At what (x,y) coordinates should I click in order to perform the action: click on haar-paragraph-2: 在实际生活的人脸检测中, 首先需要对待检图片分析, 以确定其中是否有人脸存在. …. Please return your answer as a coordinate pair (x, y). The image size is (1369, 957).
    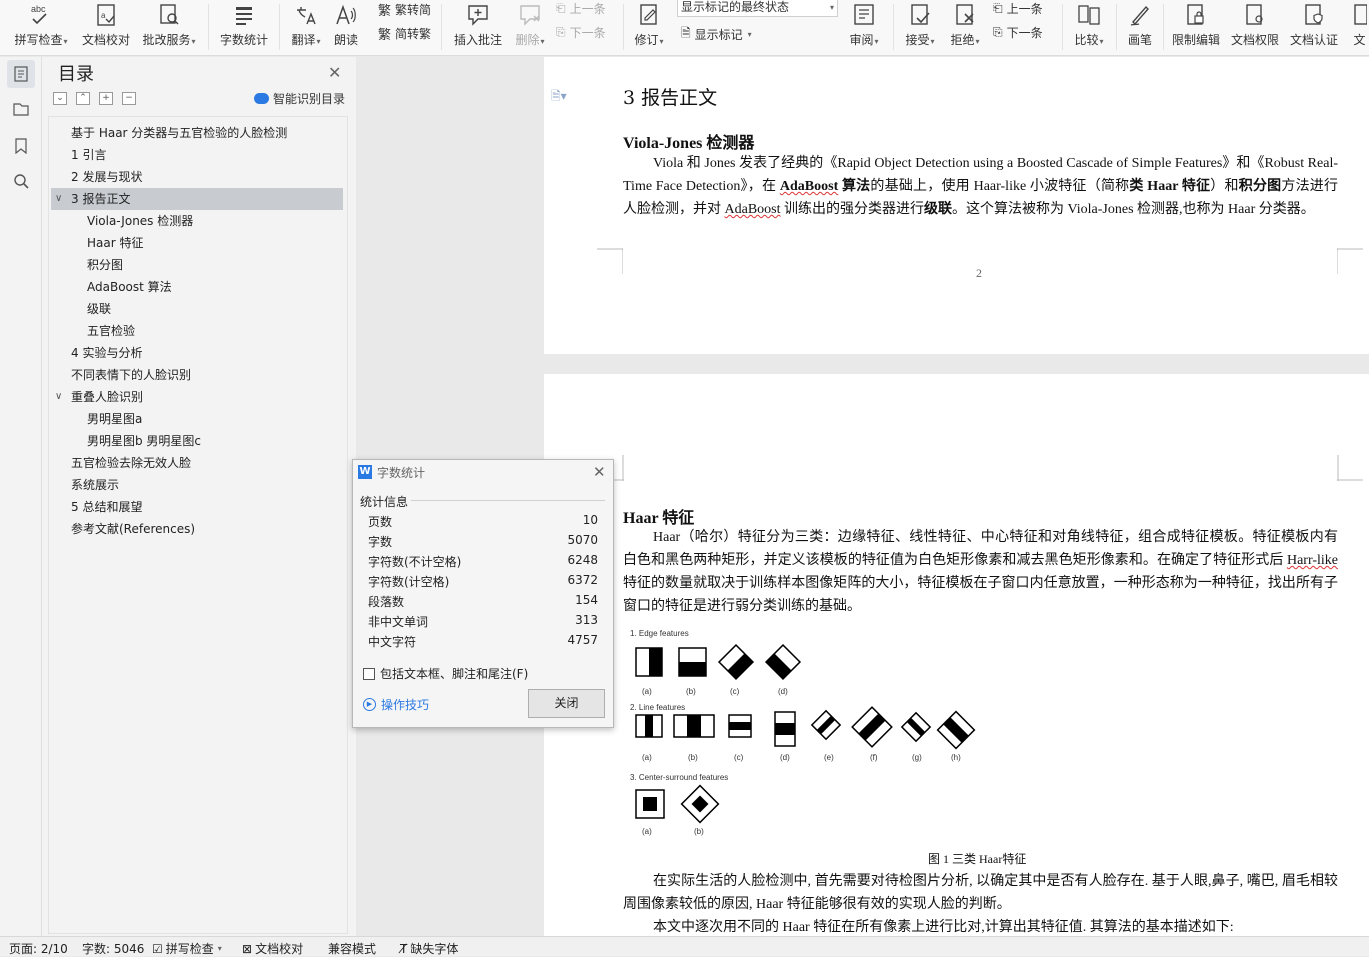
    Looking at the image, I should click on (980, 893).